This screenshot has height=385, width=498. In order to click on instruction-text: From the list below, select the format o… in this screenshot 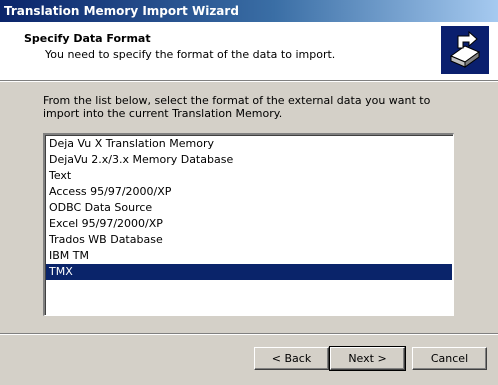, I will do `click(237, 107)`.